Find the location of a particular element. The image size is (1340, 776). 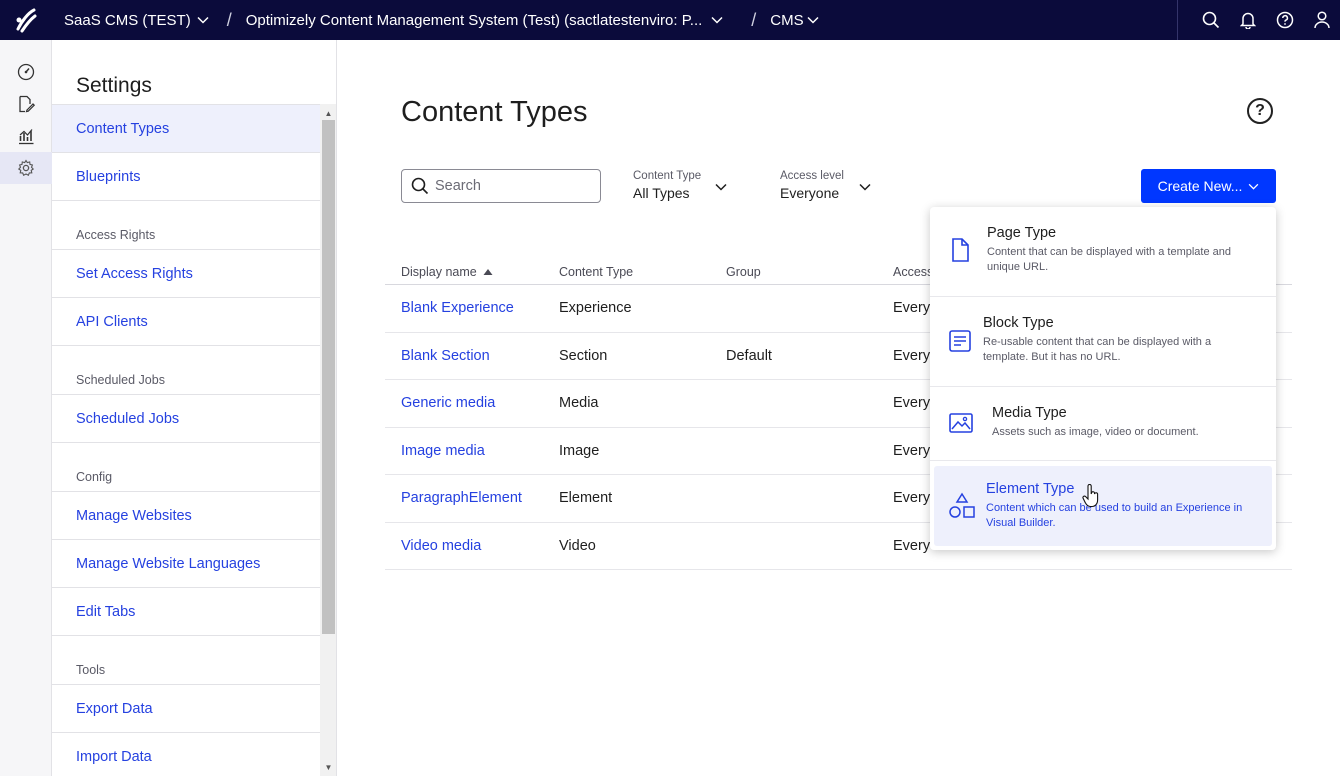

search-box is located at coordinates (501, 186).